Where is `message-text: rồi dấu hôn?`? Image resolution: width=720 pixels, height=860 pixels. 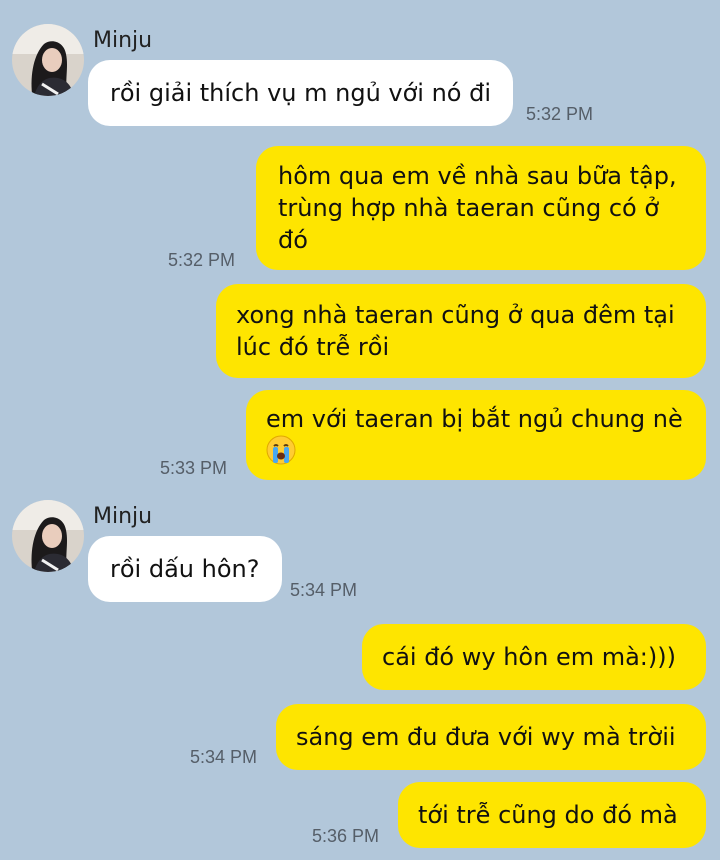 message-text: rồi dấu hôn? is located at coordinates (185, 569).